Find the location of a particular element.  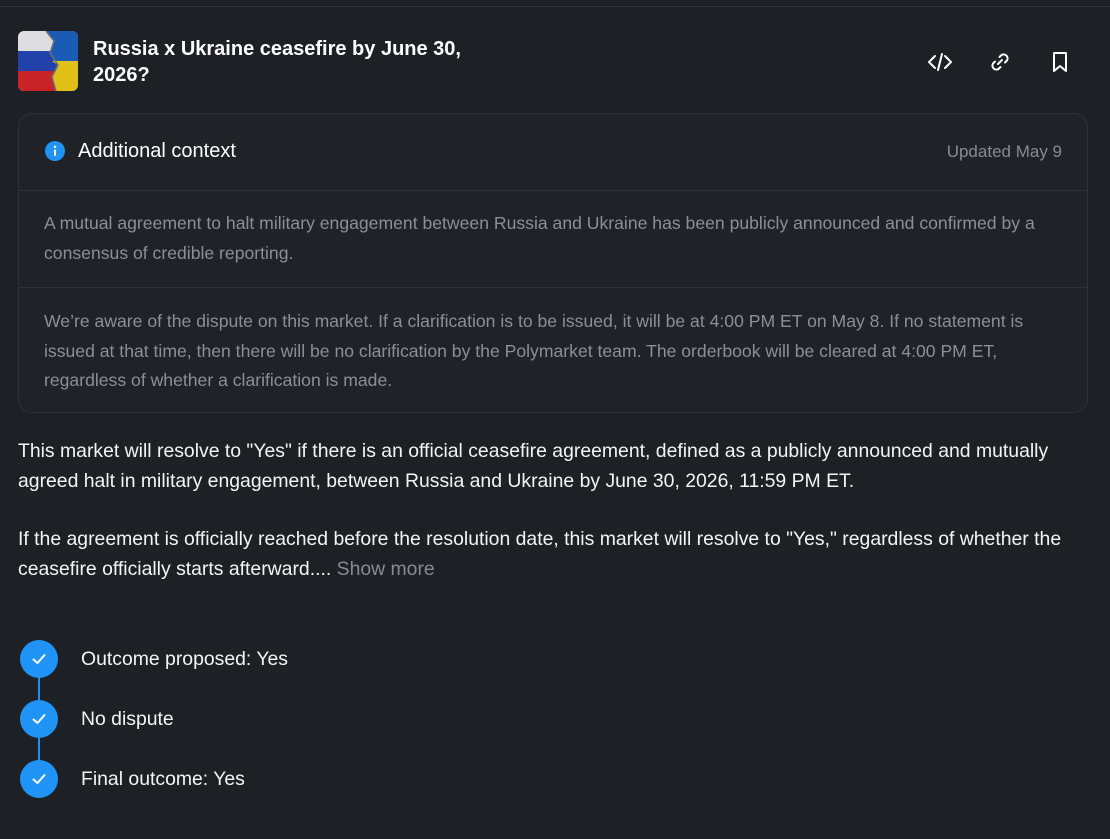

market-image is located at coordinates (48, 61).